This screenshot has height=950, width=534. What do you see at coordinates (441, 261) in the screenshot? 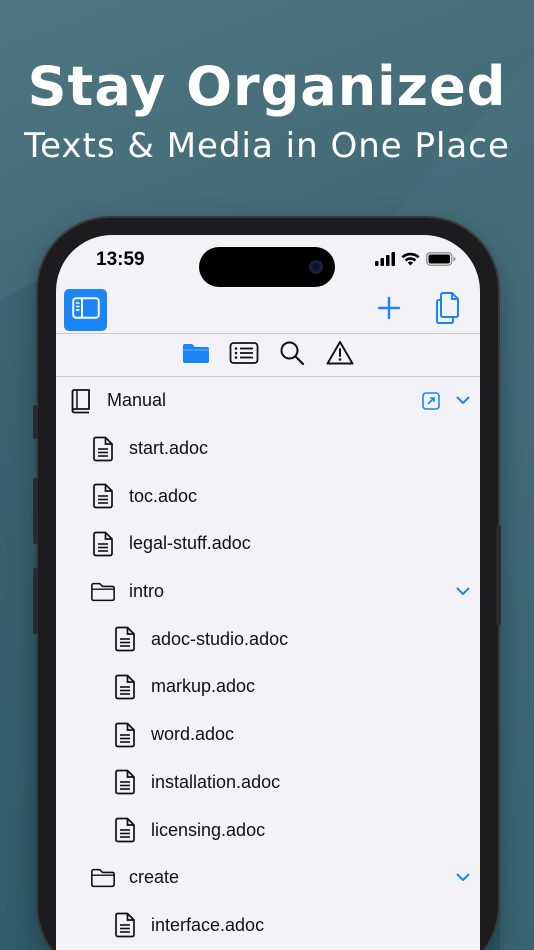
I see `battery-icon` at bounding box center [441, 261].